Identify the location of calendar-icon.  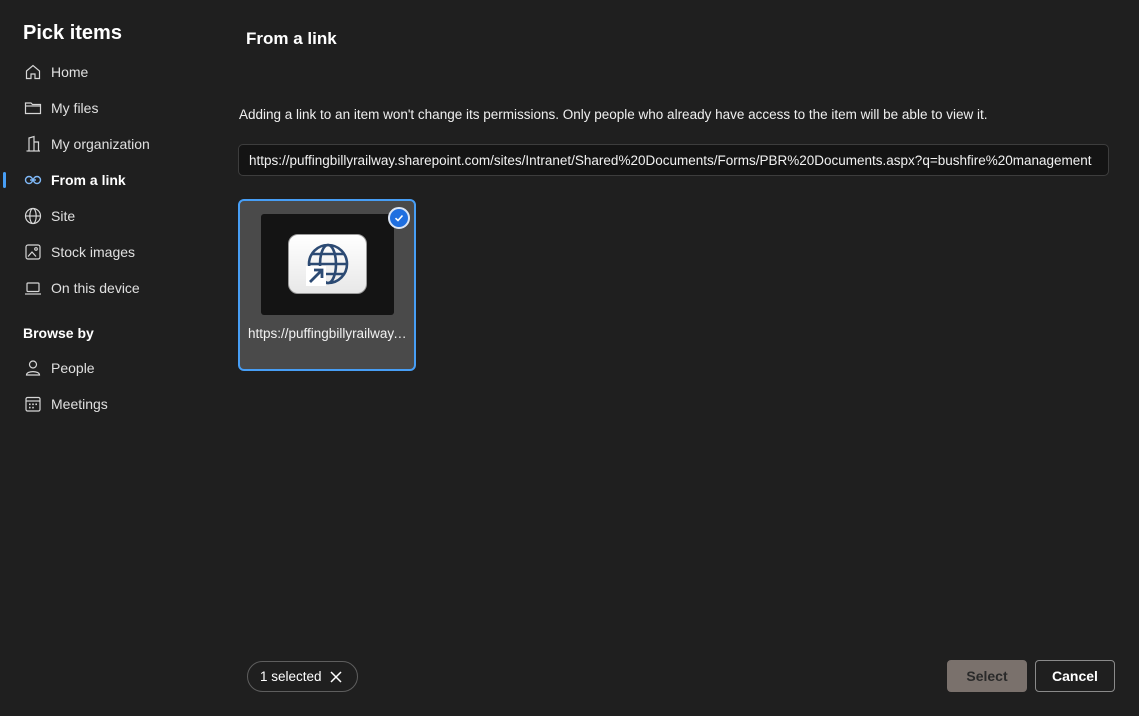
(33, 404).